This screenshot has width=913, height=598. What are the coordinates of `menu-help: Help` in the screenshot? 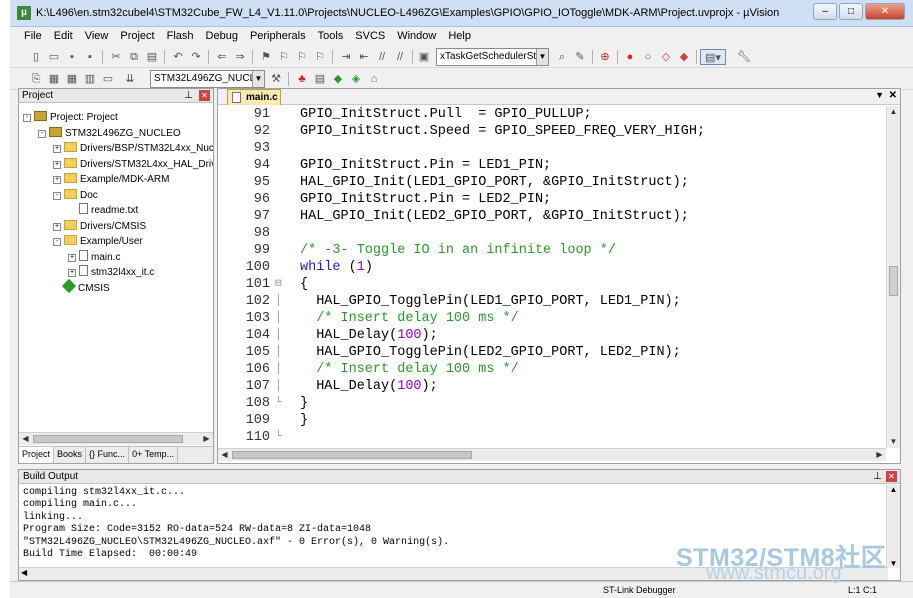 It's located at (459, 36).